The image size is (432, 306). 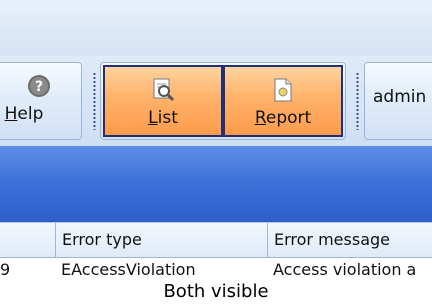 What do you see at coordinates (128, 268) in the screenshot?
I see `cell-error-type: EAccessViolation` at bounding box center [128, 268].